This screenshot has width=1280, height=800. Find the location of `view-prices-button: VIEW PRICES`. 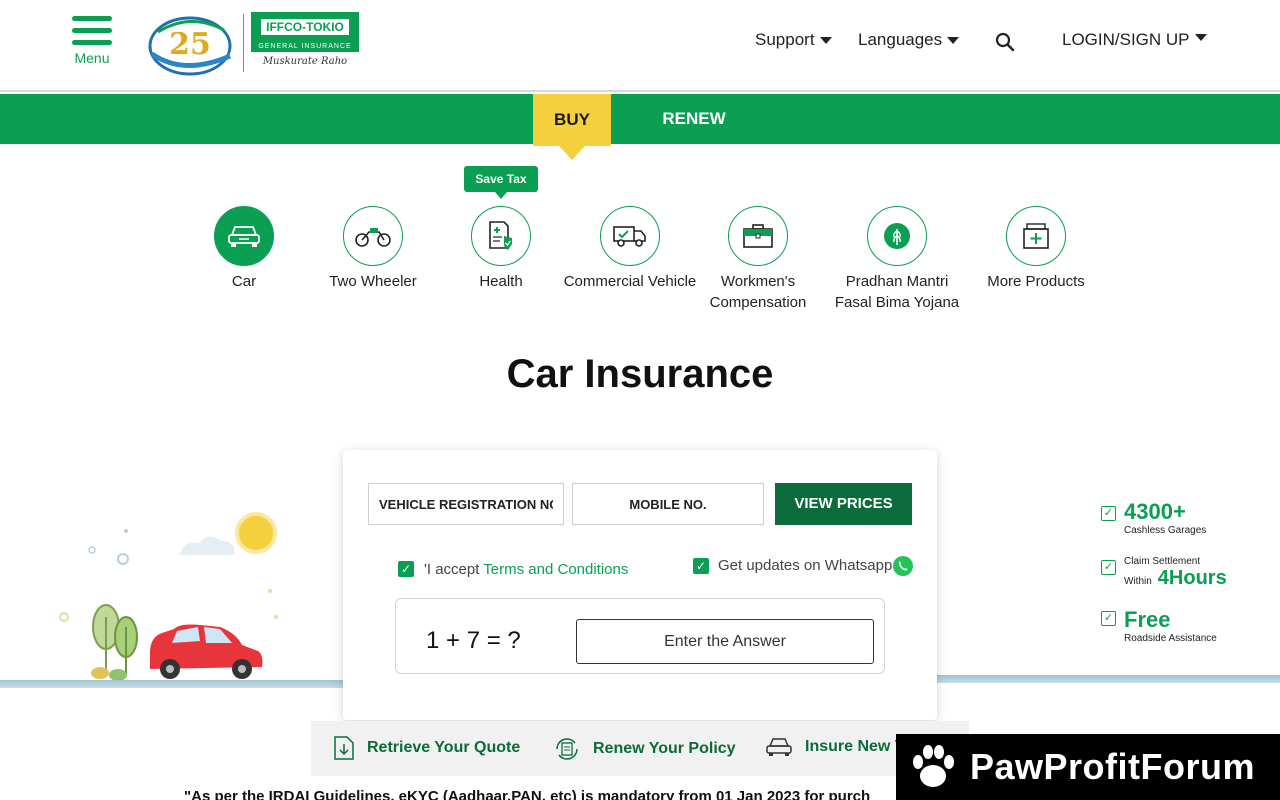

view-prices-button: VIEW PRICES is located at coordinates (843, 504).